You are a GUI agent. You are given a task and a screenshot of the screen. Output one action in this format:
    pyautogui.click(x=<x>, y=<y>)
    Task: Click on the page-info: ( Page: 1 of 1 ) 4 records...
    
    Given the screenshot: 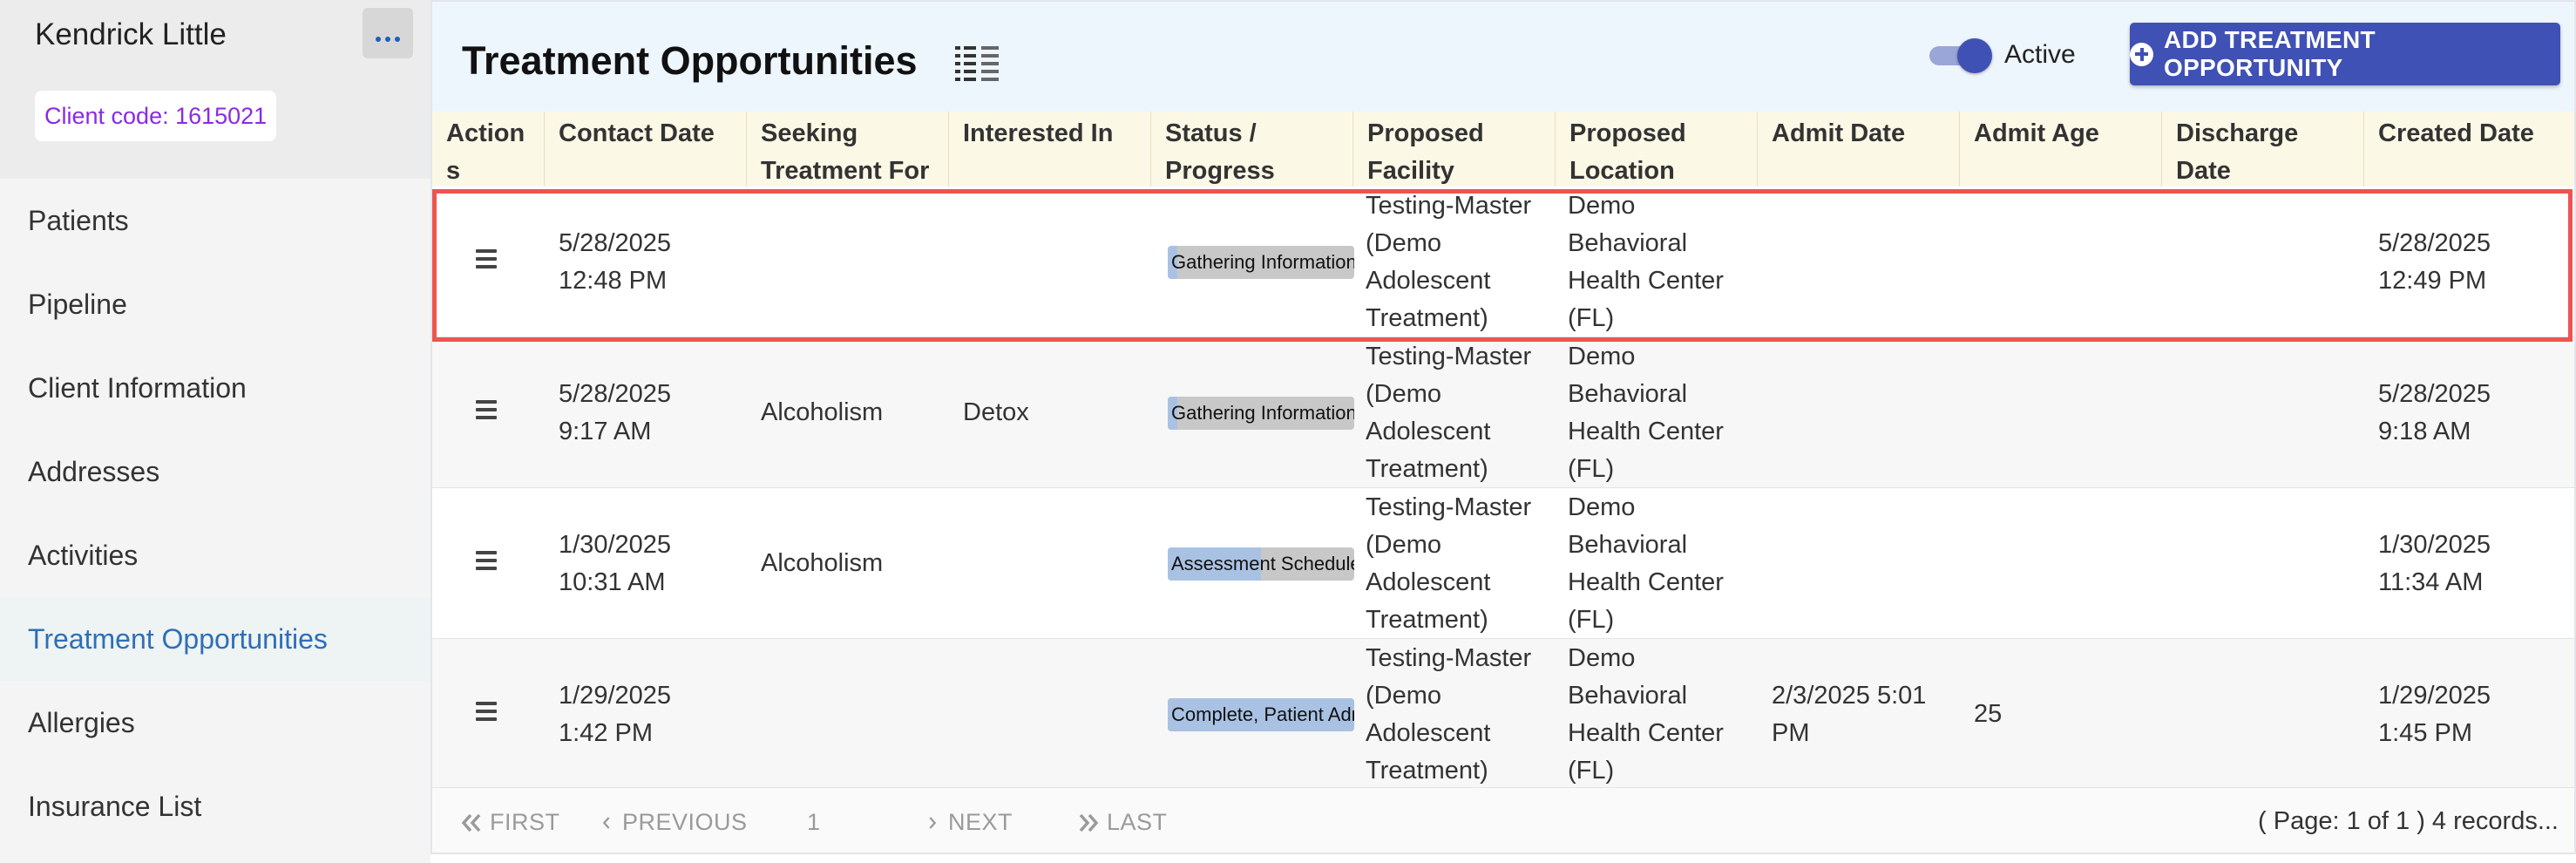 What is the action you would take?
    pyautogui.click(x=2409, y=821)
    